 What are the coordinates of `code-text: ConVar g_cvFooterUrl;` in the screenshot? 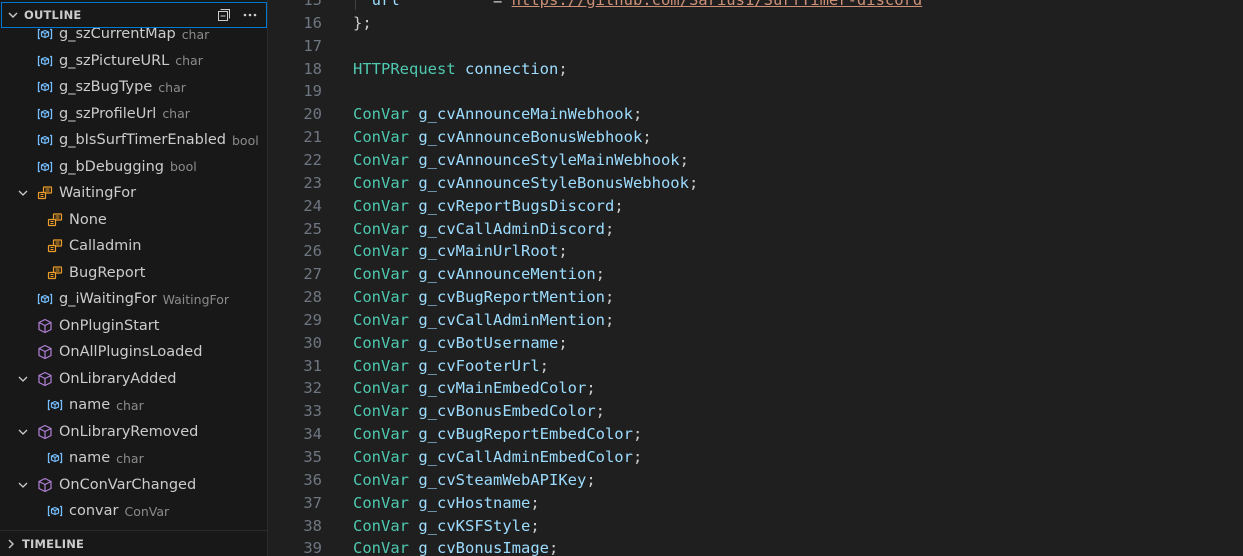 It's located at (451, 366).